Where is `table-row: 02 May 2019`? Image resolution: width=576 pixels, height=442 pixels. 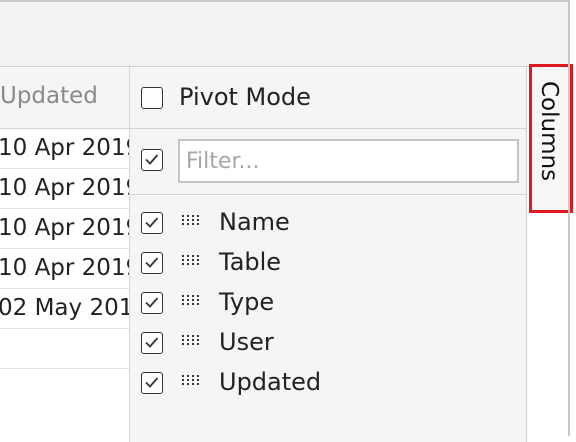 table-row: 02 May 2019 is located at coordinates (64, 309).